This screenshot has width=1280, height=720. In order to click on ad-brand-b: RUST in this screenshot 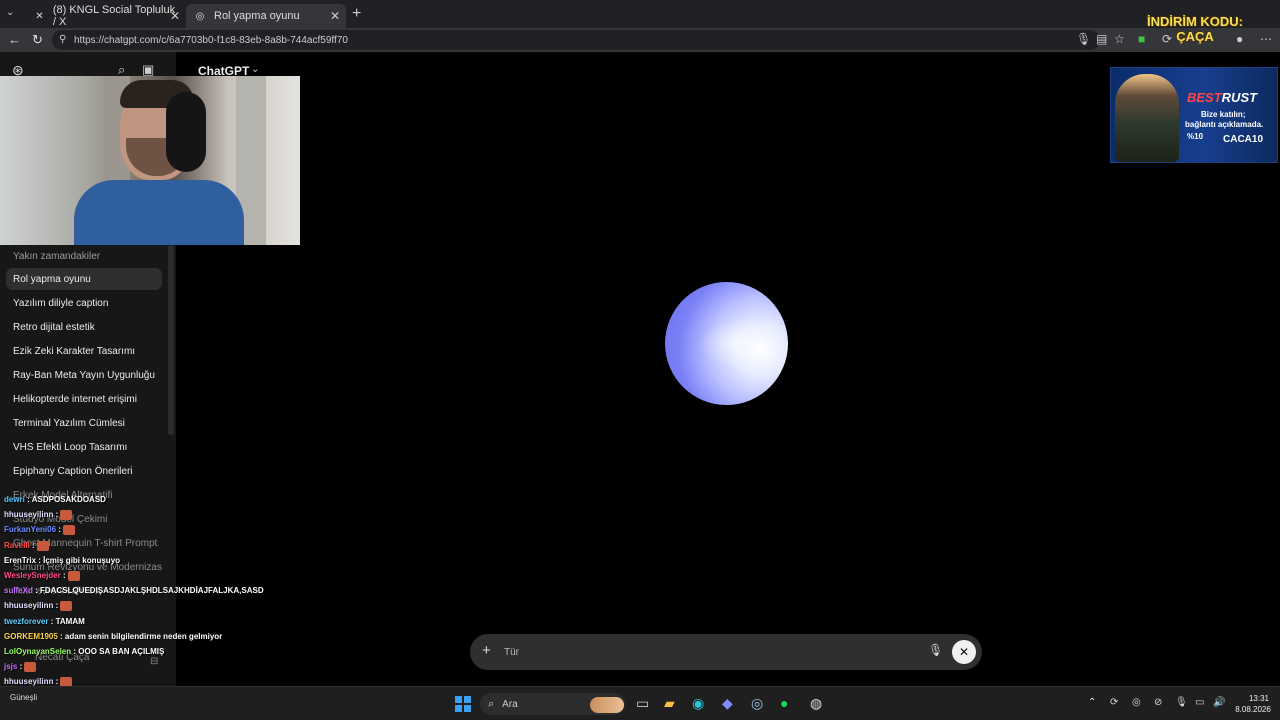, I will do `click(1239, 97)`.